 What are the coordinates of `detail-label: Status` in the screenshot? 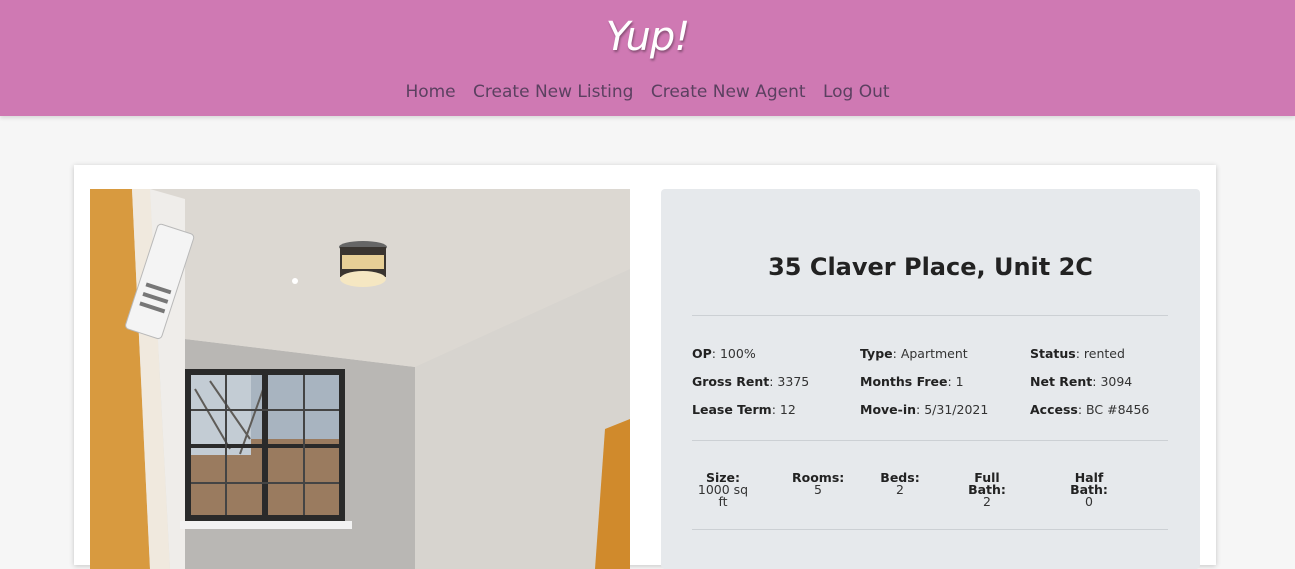 It's located at (1053, 353).